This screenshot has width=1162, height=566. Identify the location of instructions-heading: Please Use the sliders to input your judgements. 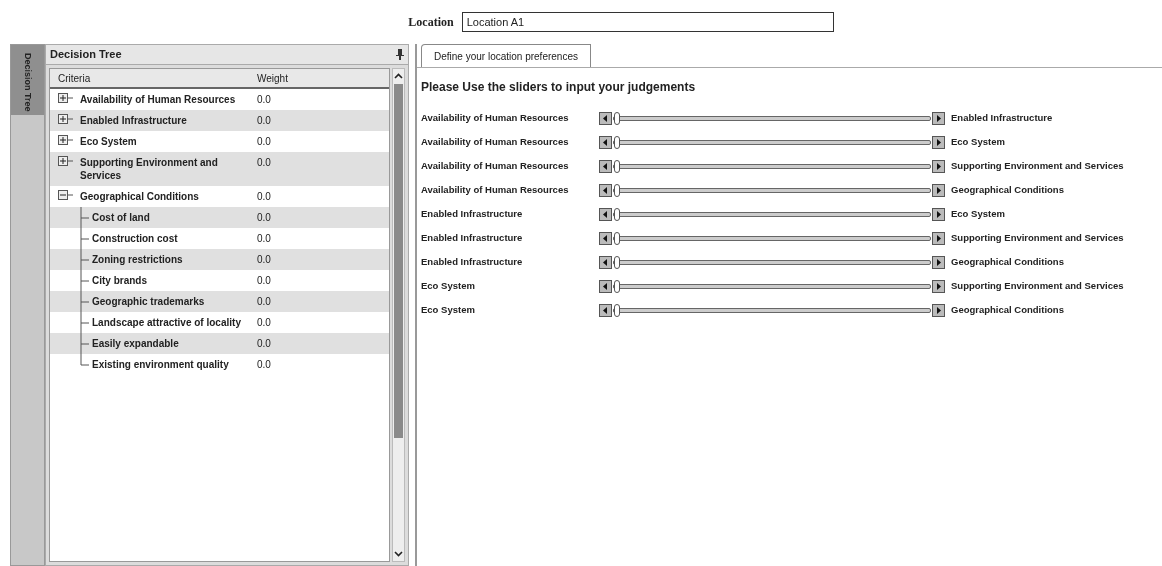
(559, 87).